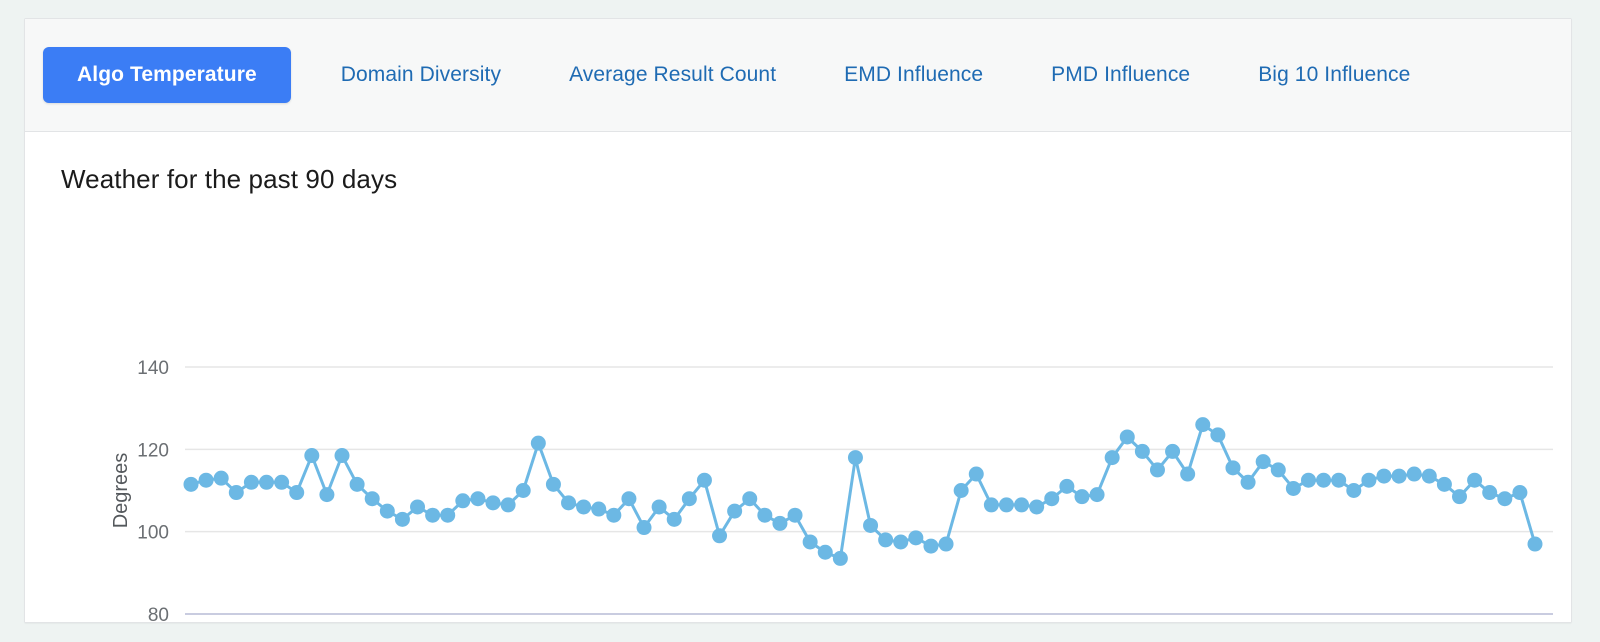 The height and width of the screenshot is (642, 1600). What do you see at coordinates (421, 75) in the screenshot?
I see `tab-domain-diversity: Domain Diversity` at bounding box center [421, 75].